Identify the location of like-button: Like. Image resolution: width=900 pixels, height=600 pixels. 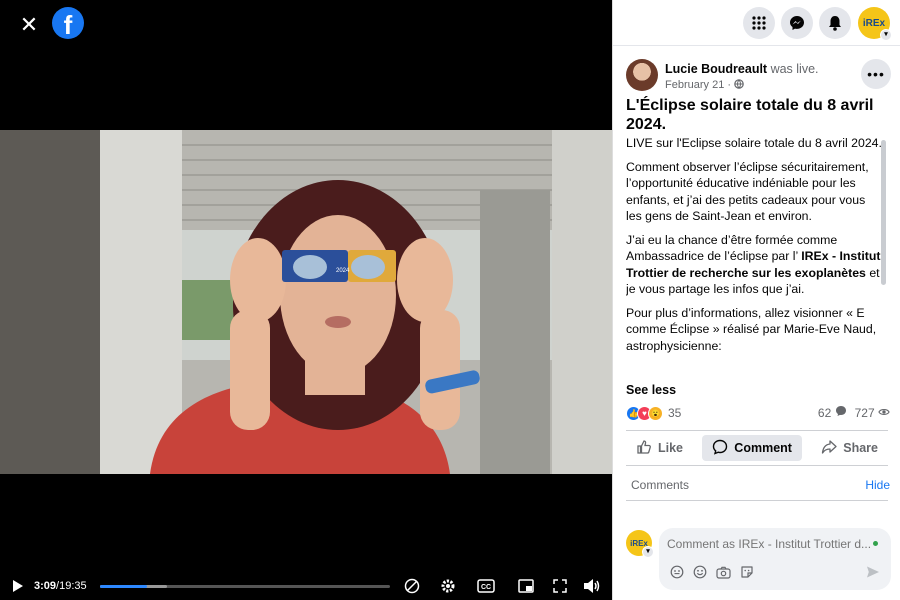
(659, 448).